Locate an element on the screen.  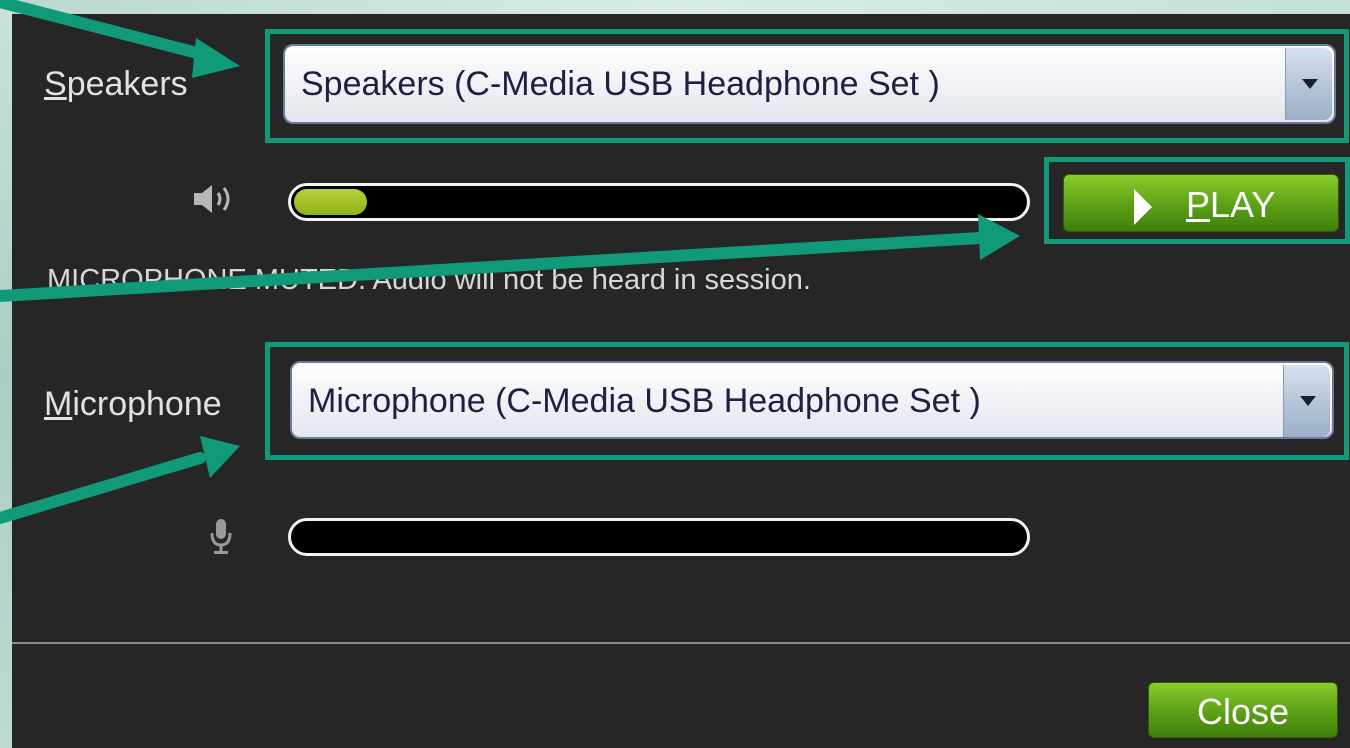
microphone-label: Microphone is located at coordinates (133, 404).